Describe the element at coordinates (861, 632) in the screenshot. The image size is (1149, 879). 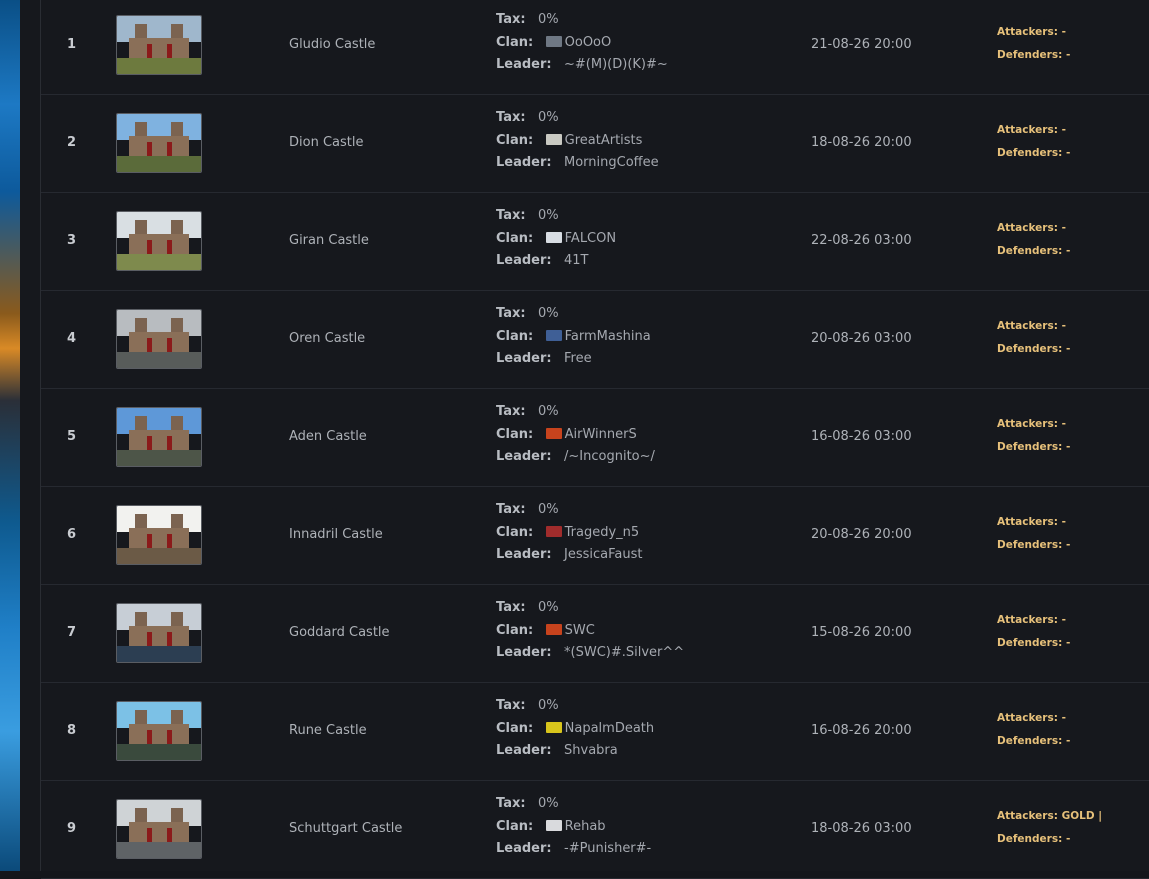
I see `siege-date: 15-08-26 20:00` at that location.